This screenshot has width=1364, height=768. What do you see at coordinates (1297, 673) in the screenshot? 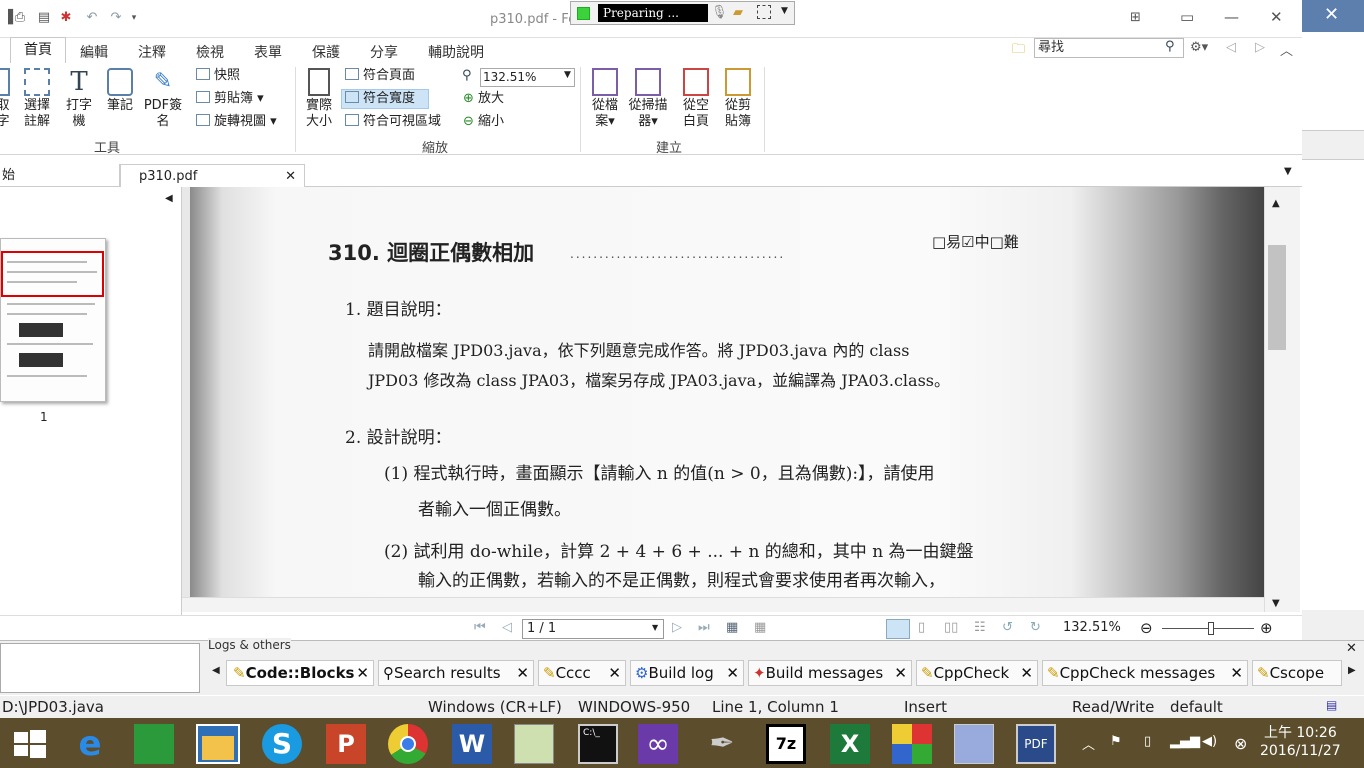
I see `log-tab-cscope: ✎Cscope` at bounding box center [1297, 673].